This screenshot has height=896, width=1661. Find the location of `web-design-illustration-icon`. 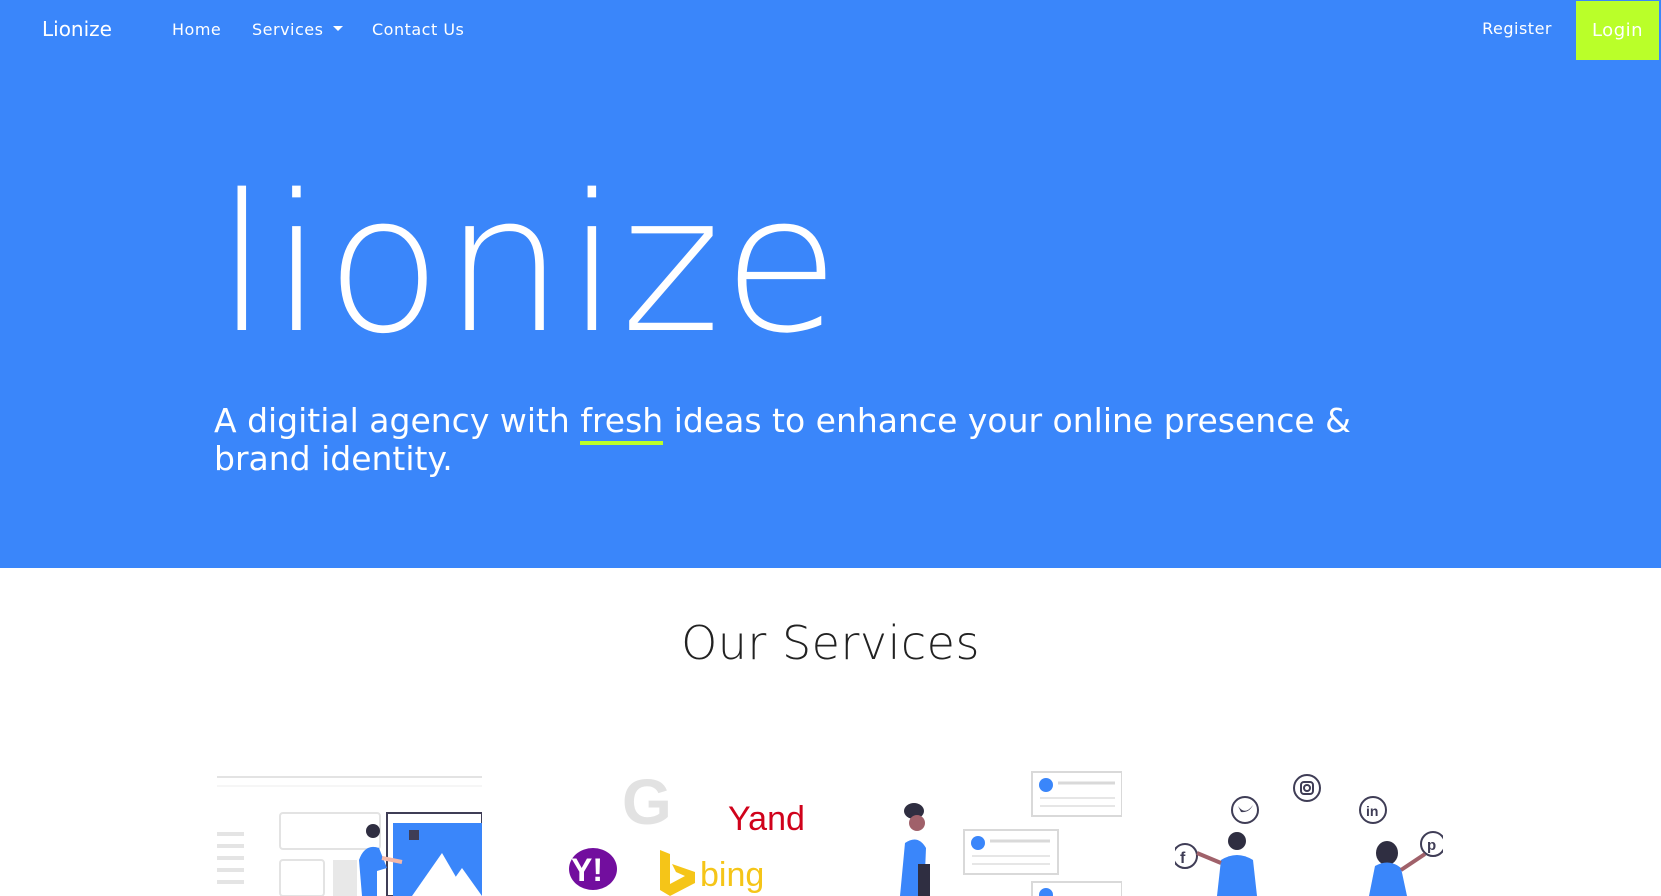

web-design-illustration-icon is located at coordinates (349, 836).